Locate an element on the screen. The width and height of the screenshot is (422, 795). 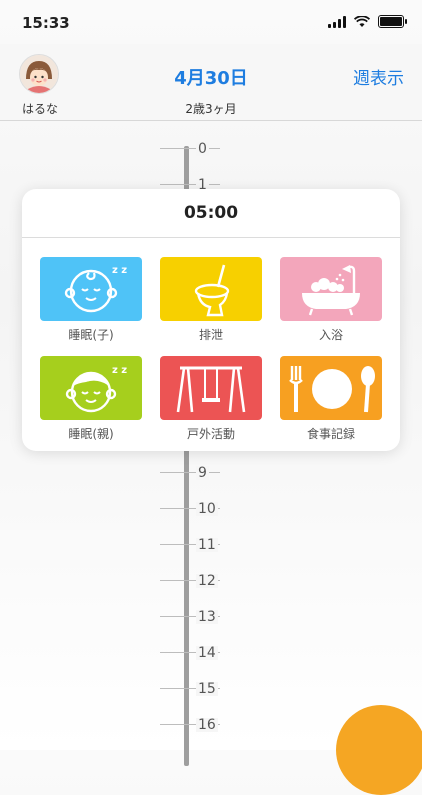
action-label: 睡眠(親) is located at coordinates (91, 434).